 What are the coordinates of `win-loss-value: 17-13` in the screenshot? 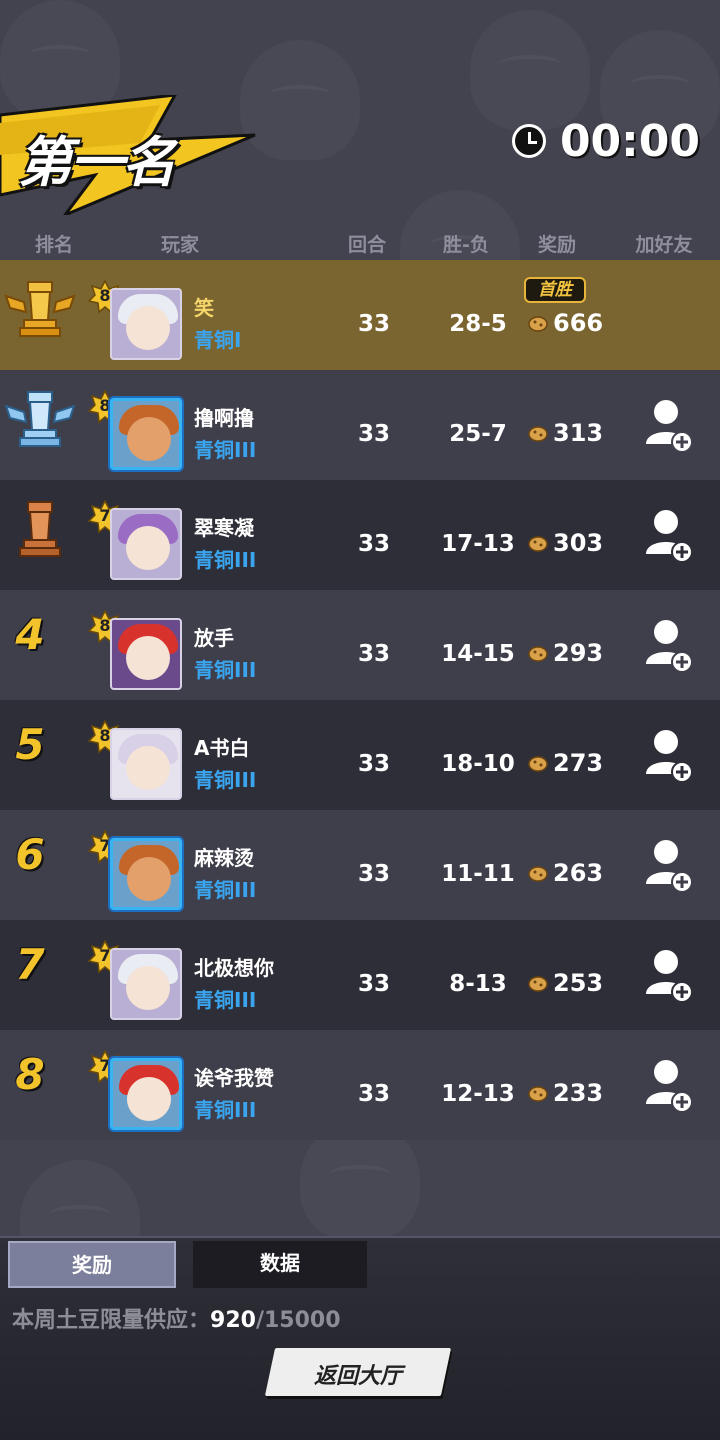 It's located at (478, 544).